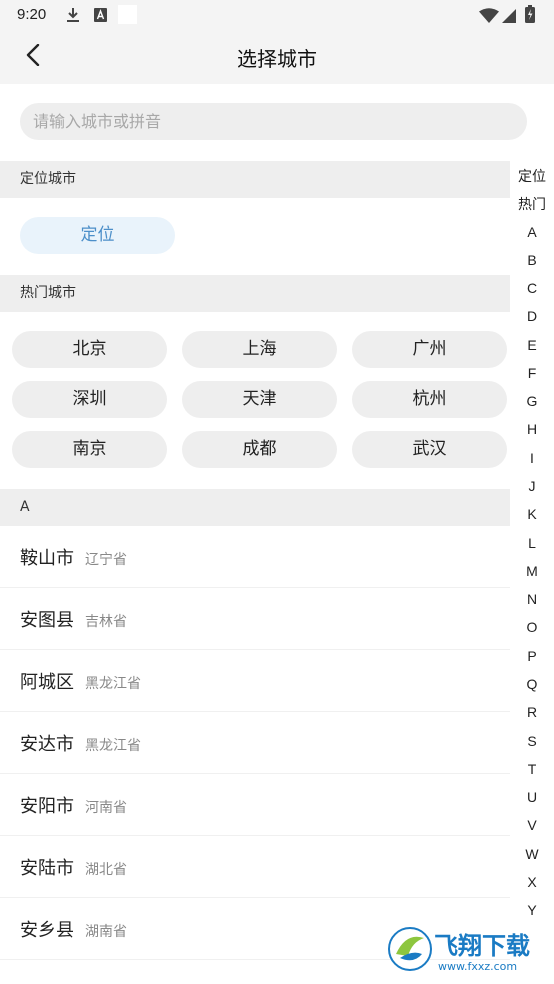 The height and width of the screenshot is (984, 554). I want to click on search-input, so click(273, 121).